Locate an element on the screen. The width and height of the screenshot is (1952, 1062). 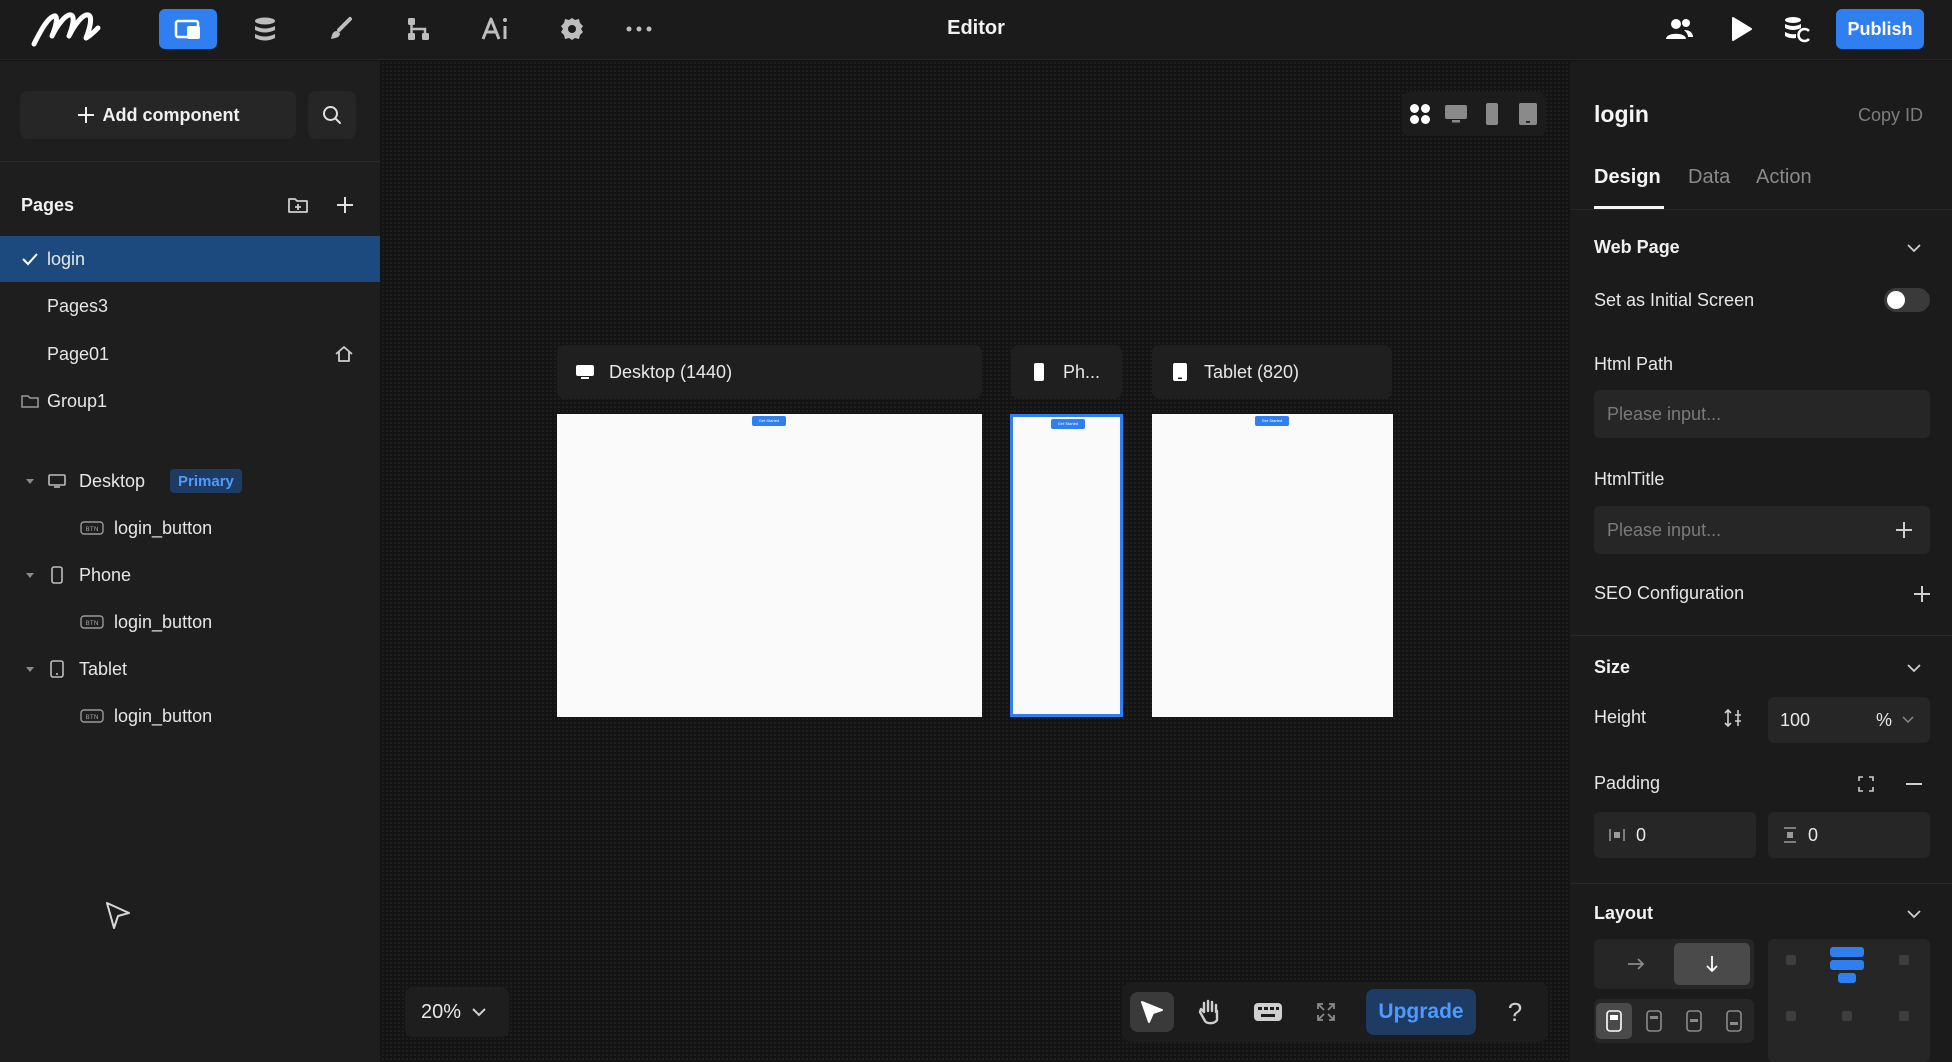
align-top-icon is located at coordinates (1614, 1021).